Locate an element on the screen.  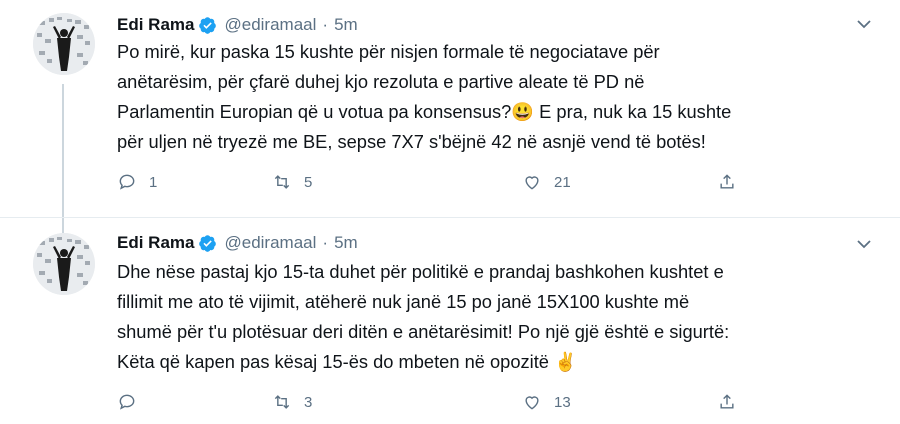
reply-button is located at coordinates (133, 402).